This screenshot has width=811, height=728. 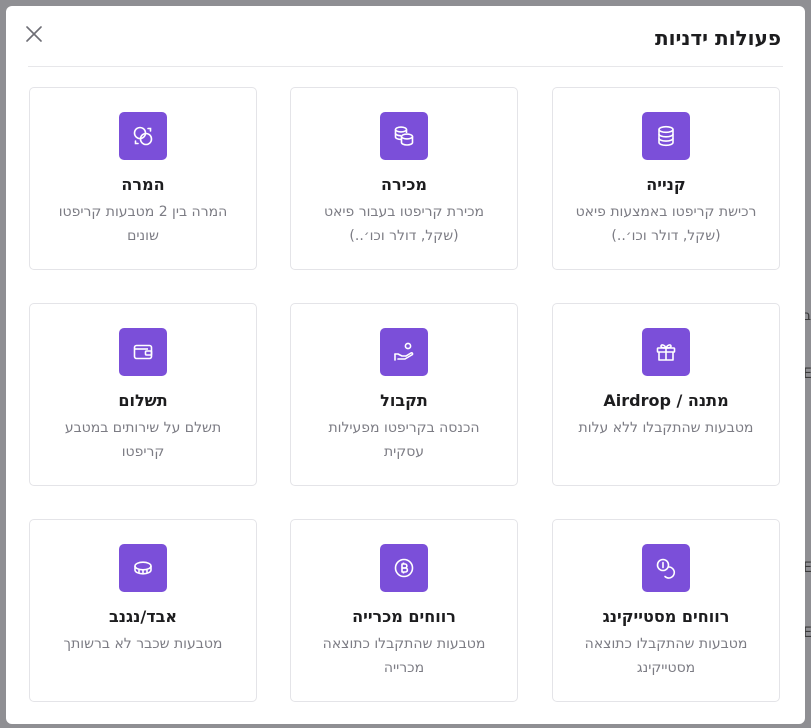 What do you see at coordinates (404, 184) in the screenshot?
I see `action-title: מכירה` at bounding box center [404, 184].